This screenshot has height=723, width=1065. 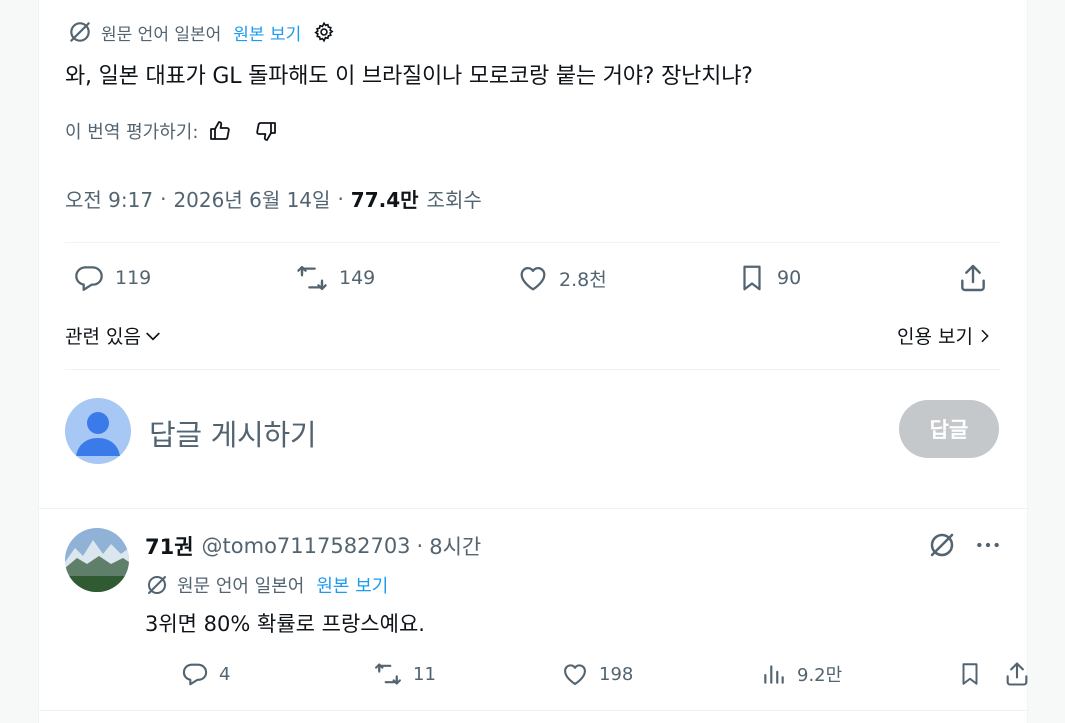 I want to click on retweet-count: 11, so click(x=424, y=674).